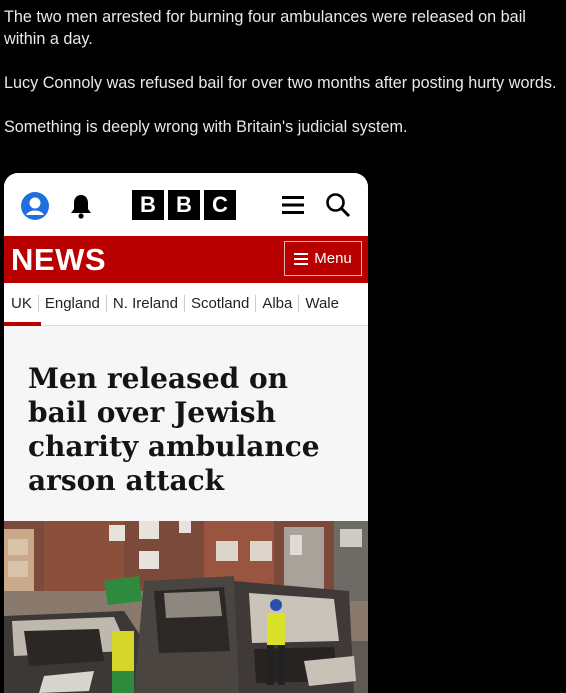  Describe the element at coordinates (338, 205) in the screenshot. I see `search-icon` at that location.